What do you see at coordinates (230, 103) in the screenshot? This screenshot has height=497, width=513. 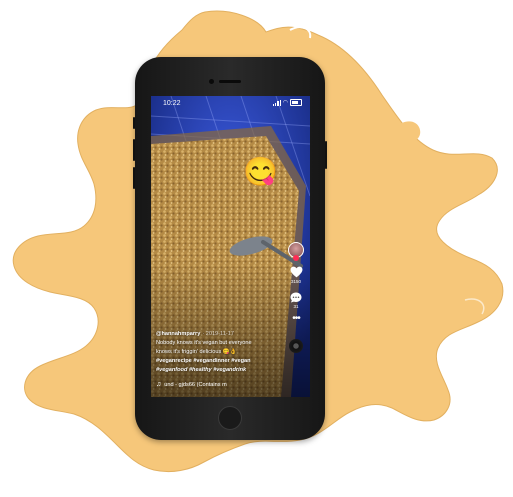 I see `status-bar: 10:22 ◠` at bounding box center [230, 103].